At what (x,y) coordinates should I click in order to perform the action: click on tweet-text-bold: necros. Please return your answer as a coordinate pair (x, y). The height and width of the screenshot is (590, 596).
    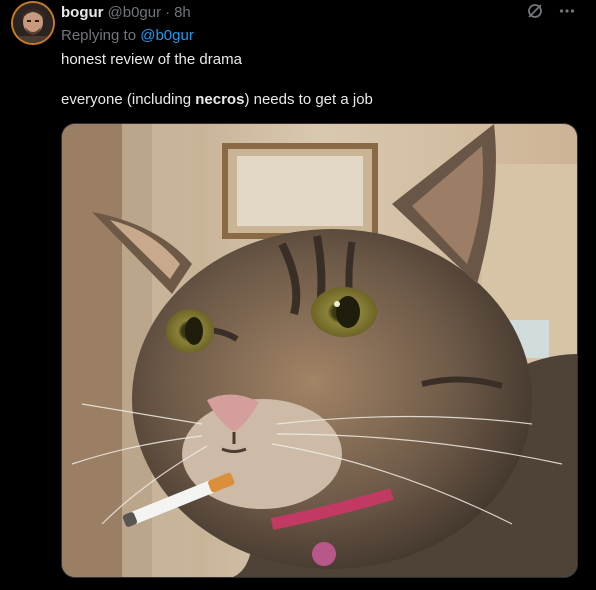
    Looking at the image, I should click on (220, 99).